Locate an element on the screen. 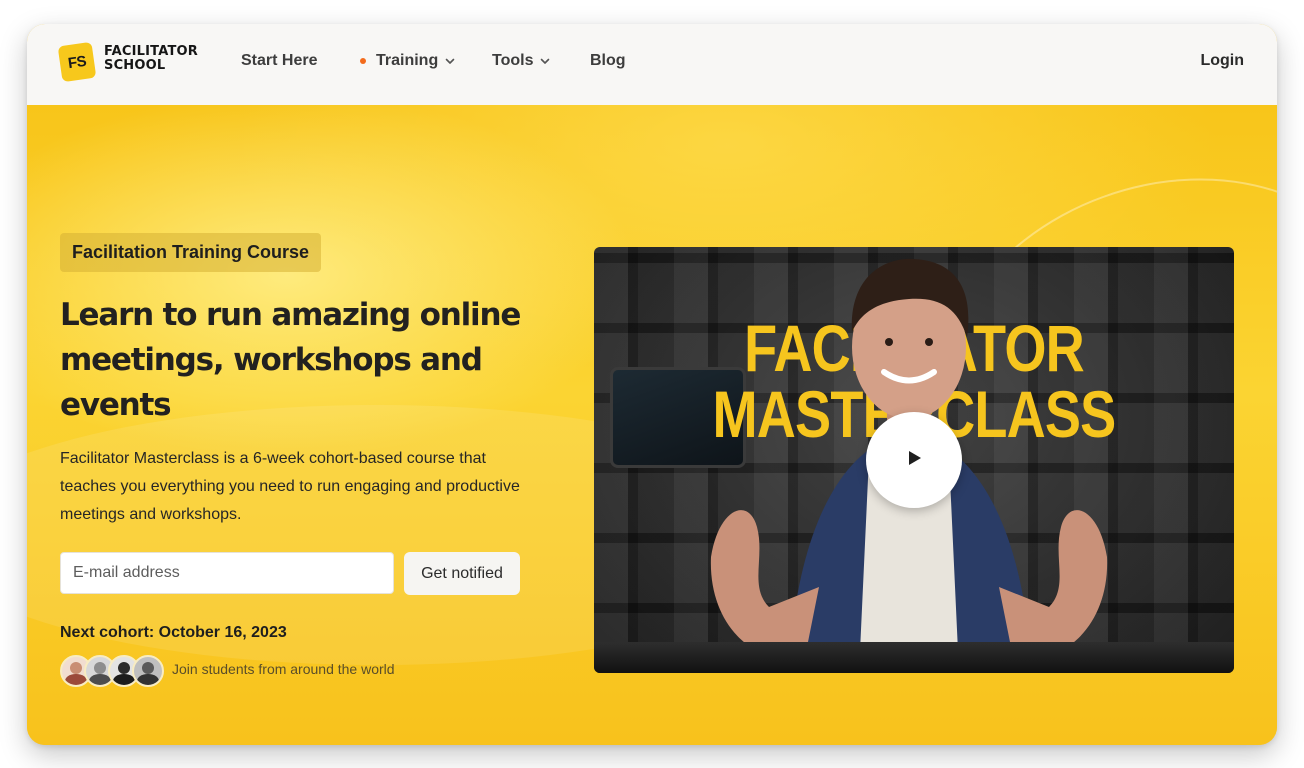 This screenshot has height=768, width=1304. video-table is located at coordinates (914, 657).